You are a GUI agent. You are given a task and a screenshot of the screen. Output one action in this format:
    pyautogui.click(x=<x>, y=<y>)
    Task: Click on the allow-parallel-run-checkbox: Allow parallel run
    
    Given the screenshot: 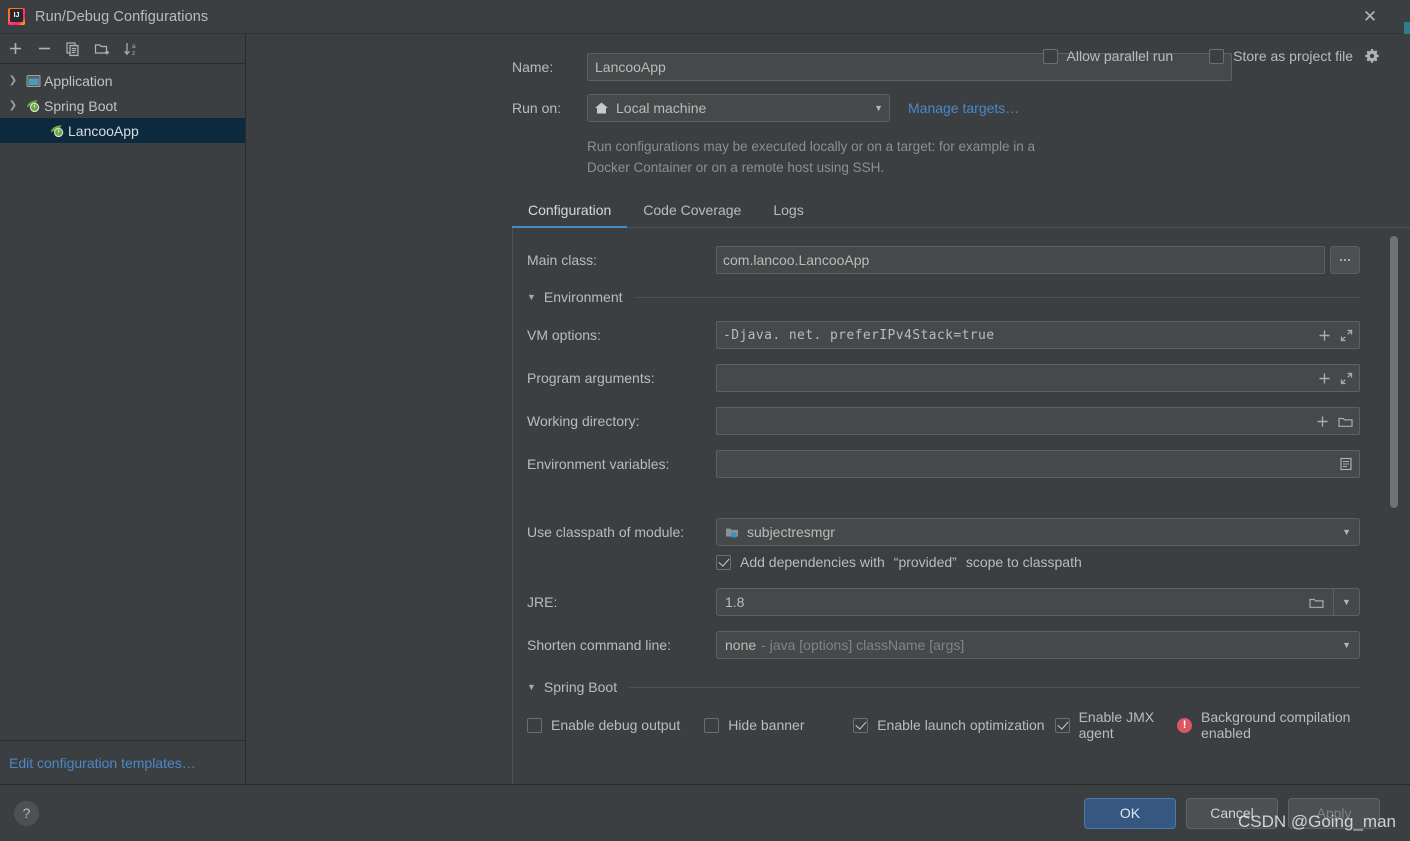 What is the action you would take?
    pyautogui.click(x=1107, y=56)
    